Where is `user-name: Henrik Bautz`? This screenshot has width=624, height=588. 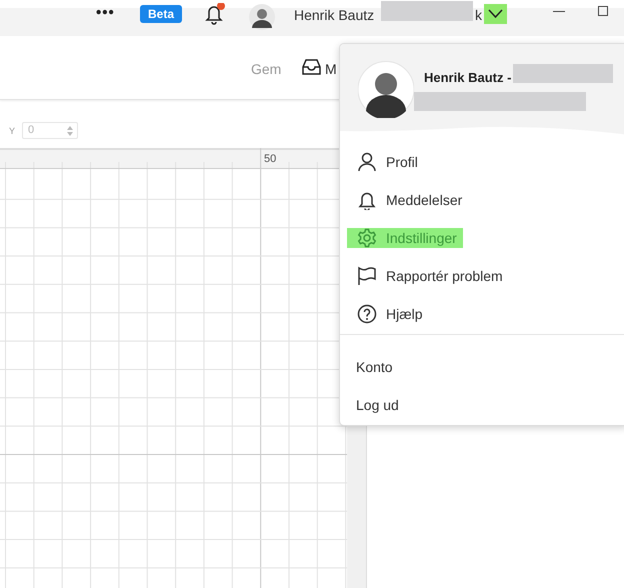
user-name: Henrik Bautz is located at coordinates (334, 15).